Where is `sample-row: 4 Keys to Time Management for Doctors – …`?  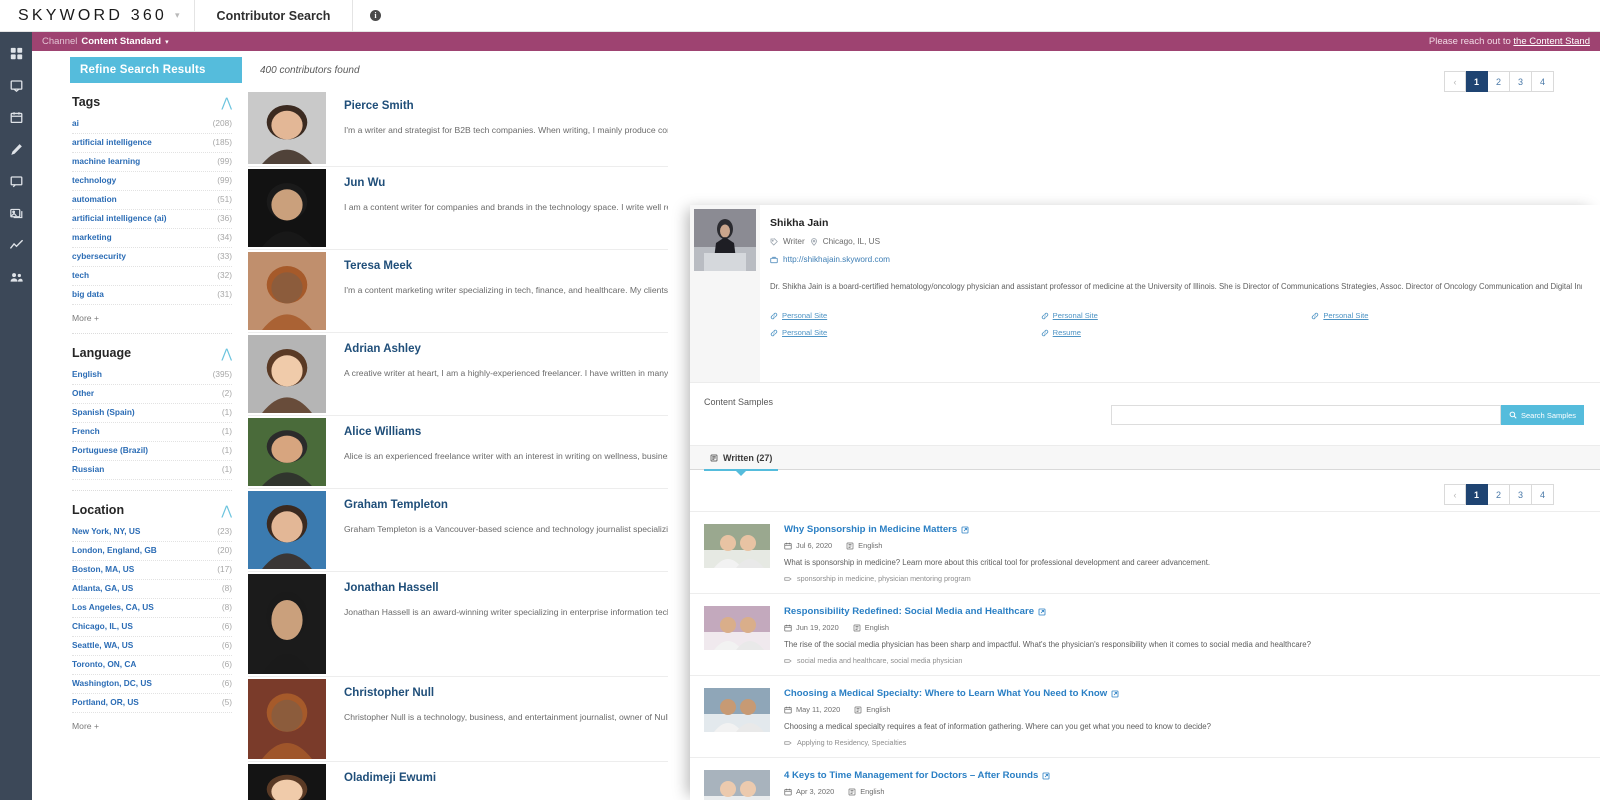 sample-row: 4 Keys to Time Management for Doctors – … is located at coordinates (1145, 778).